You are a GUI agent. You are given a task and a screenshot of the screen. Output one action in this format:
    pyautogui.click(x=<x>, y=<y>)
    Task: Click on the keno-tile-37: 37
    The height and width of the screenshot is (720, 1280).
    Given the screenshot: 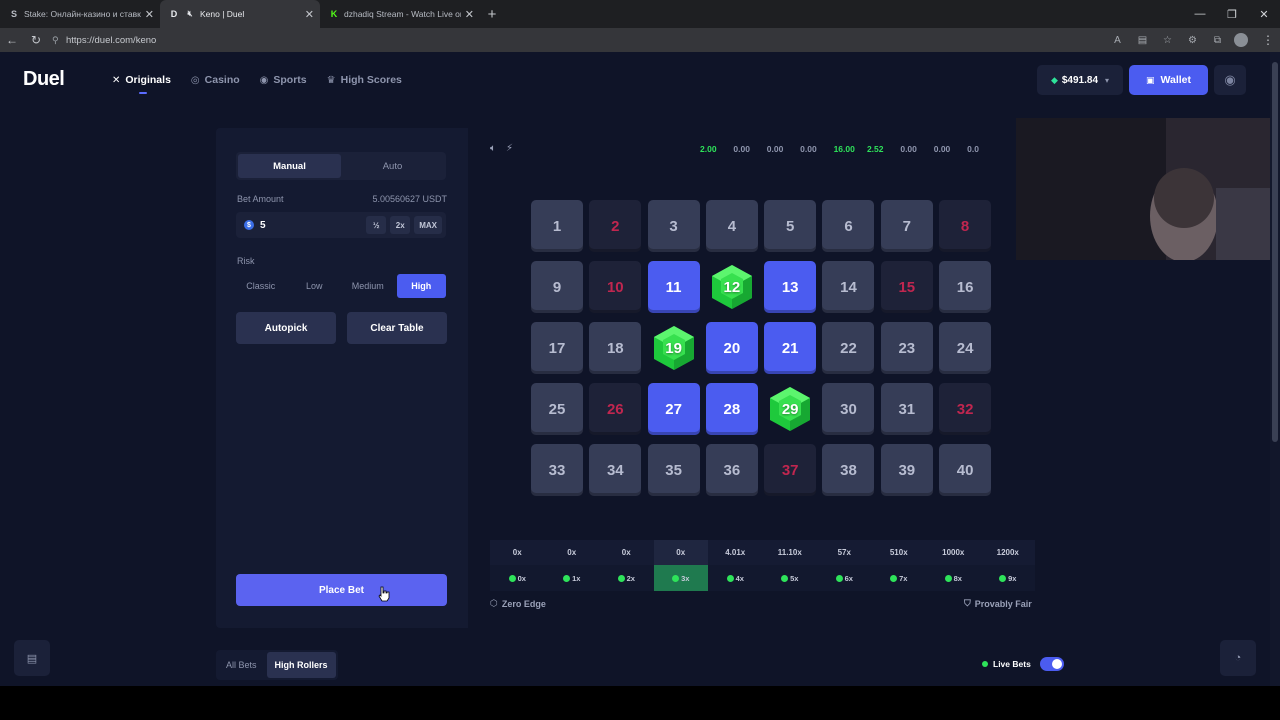 What is the action you would take?
    pyautogui.click(x=790, y=470)
    